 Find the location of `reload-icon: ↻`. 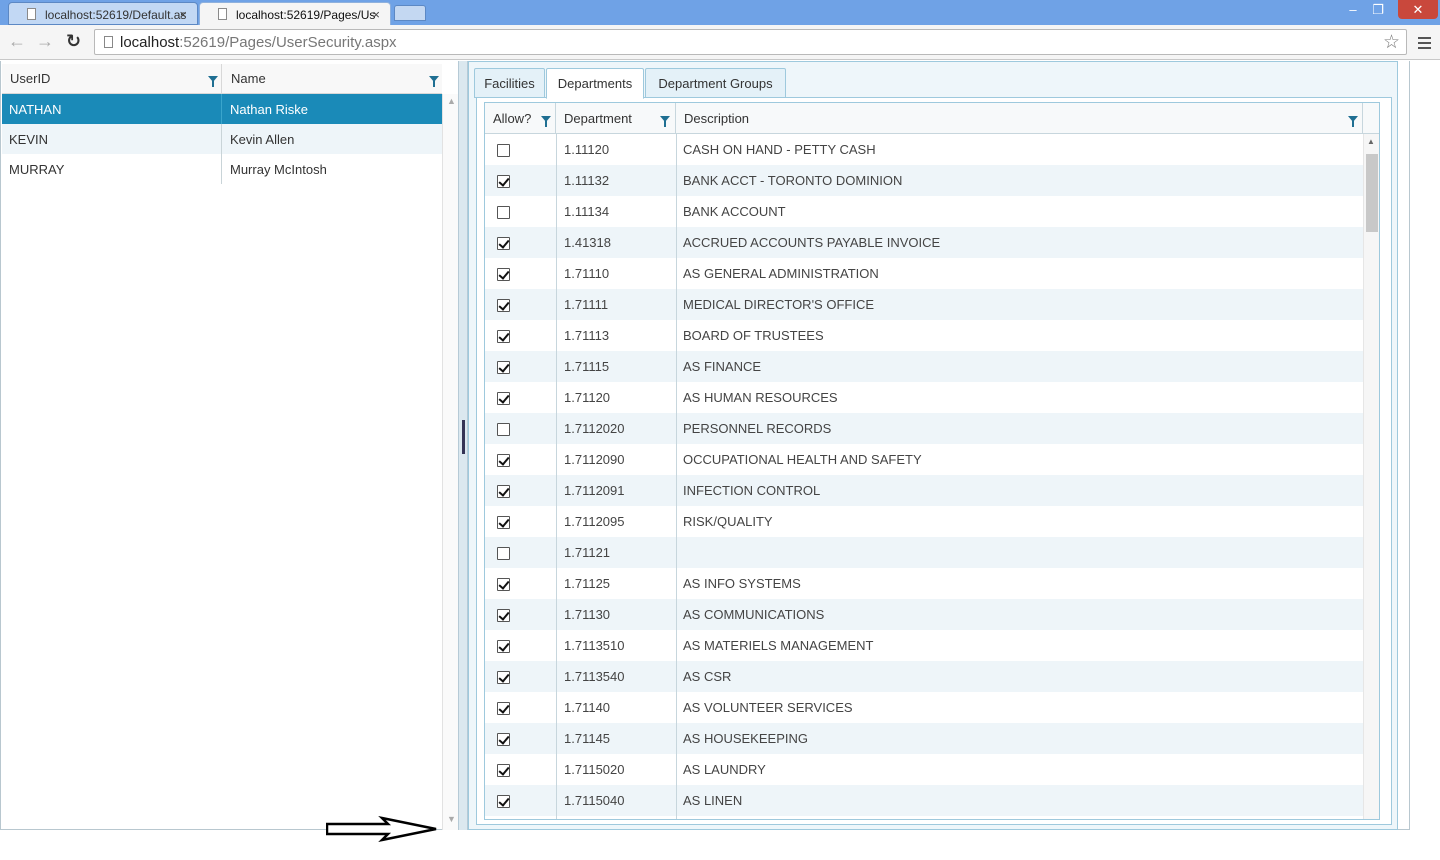

reload-icon: ↻ is located at coordinates (73, 41).